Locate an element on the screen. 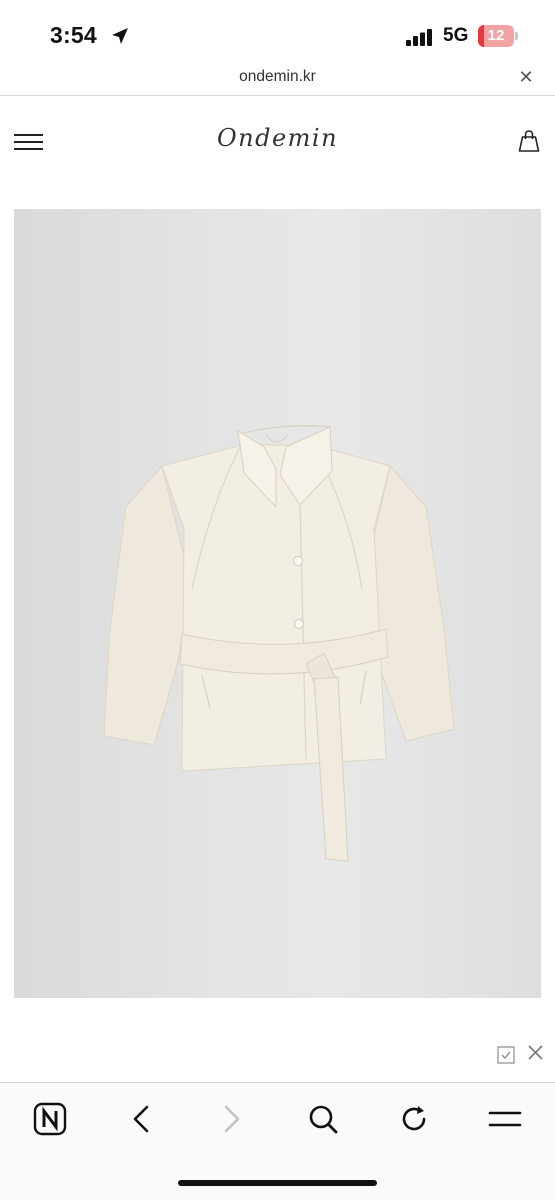 The image size is (555, 1200). battery-indicator: 12 is located at coordinates (498, 36).